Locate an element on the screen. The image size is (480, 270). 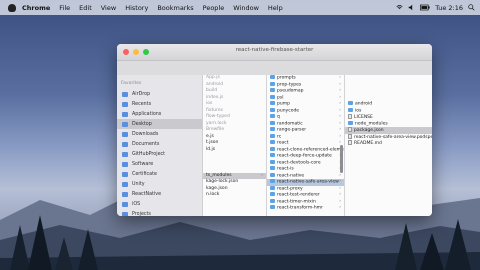
apple-icon is located at coordinates (12, 7).